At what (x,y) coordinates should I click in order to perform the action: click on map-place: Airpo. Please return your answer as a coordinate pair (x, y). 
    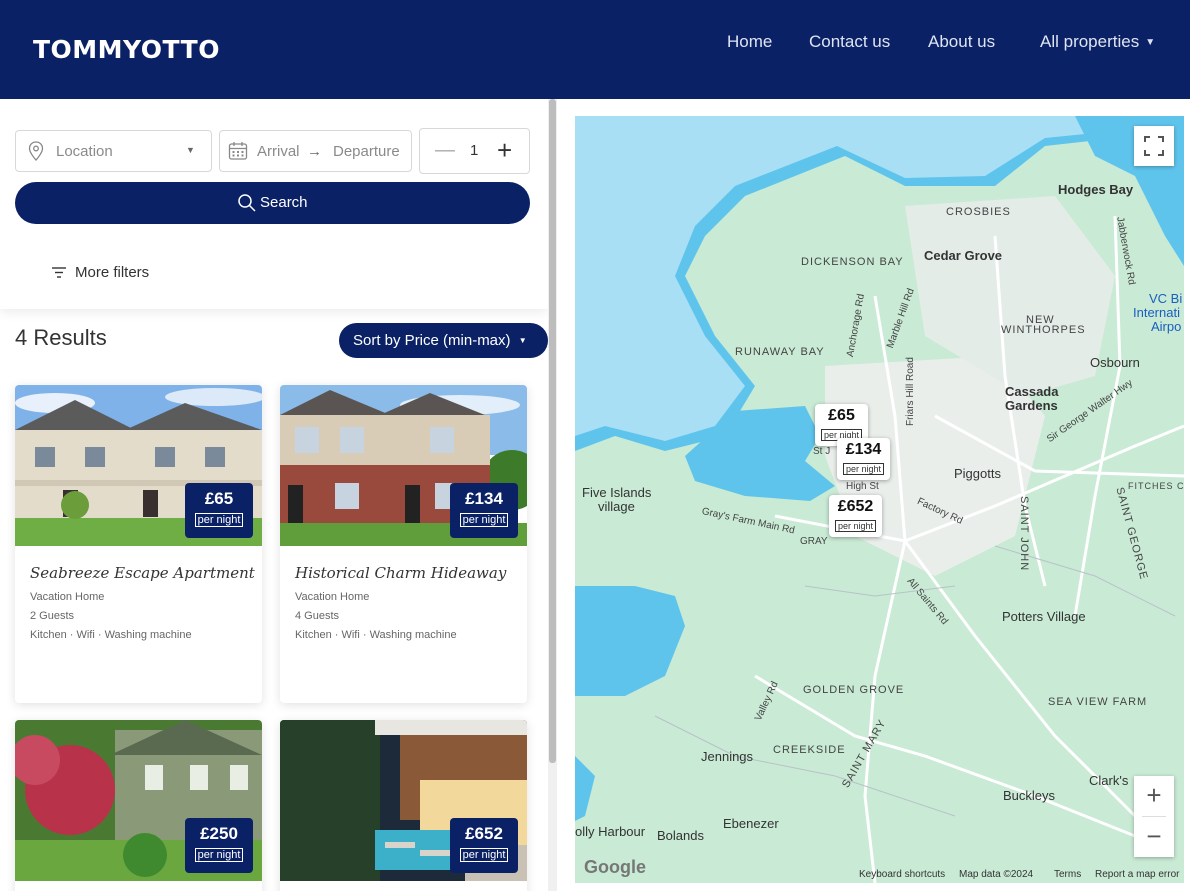
    Looking at the image, I should click on (1166, 326).